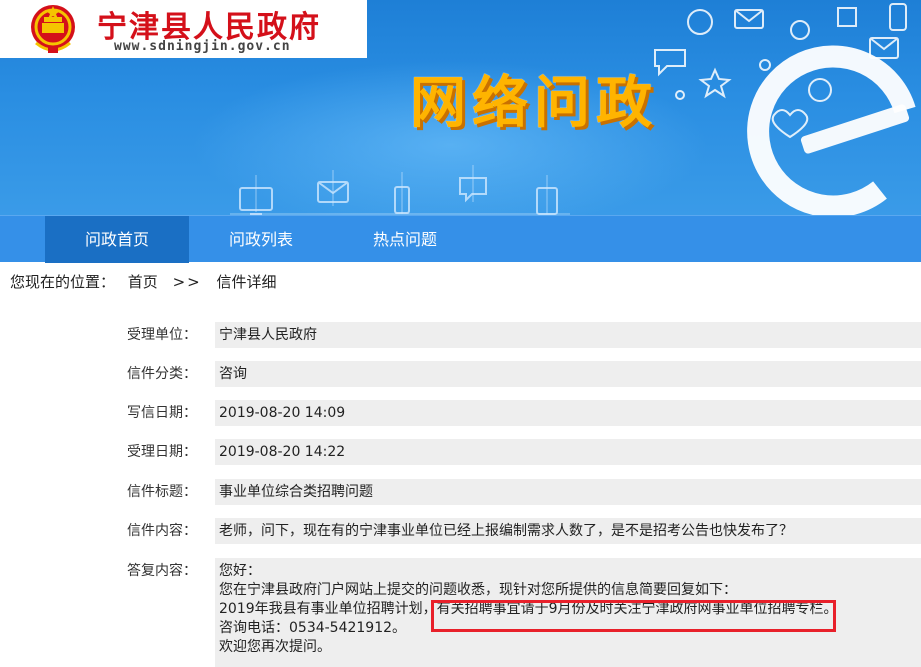  What do you see at coordinates (162, 571) in the screenshot?
I see `reply-label: 答复内容：` at bounding box center [162, 571].